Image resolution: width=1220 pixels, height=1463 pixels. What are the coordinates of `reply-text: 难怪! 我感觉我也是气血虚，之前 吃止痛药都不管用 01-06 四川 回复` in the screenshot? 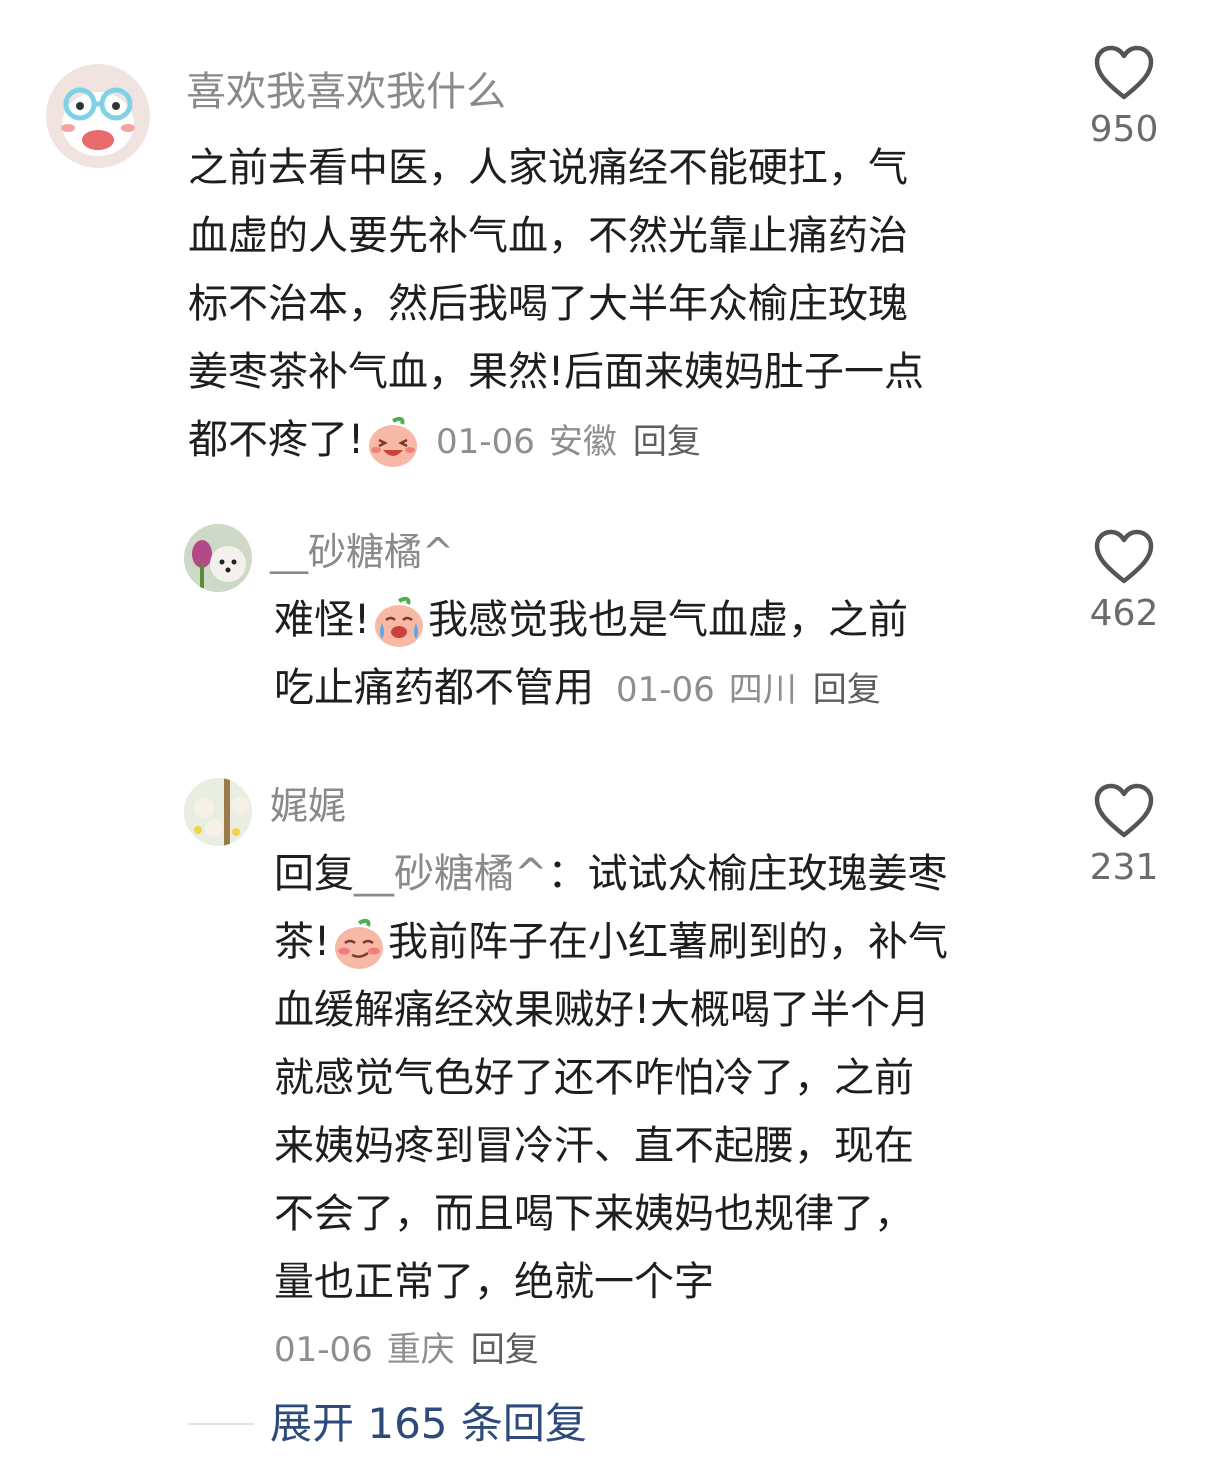 It's located at (654, 655).